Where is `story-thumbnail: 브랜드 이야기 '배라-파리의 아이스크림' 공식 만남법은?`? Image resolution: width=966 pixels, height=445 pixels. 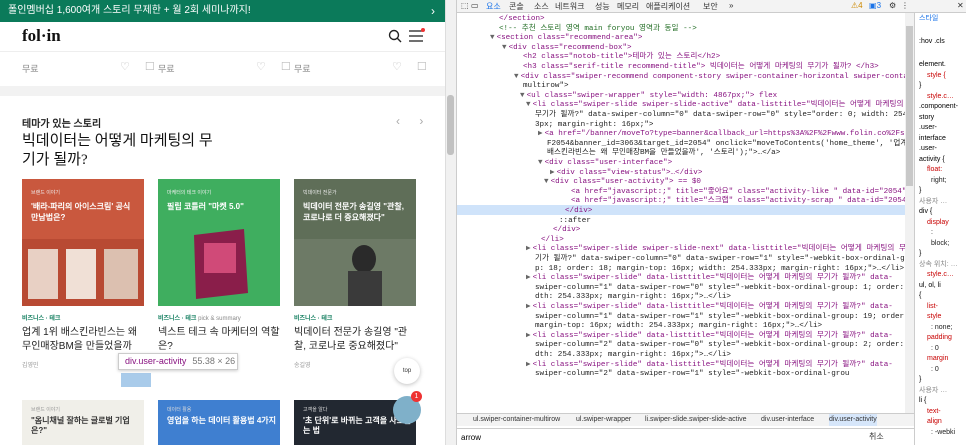
story-thumbnail: 브랜드 이야기 '배라-파리의 아이스크림' 공식 만남법은? is located at coordinates (83, 242).